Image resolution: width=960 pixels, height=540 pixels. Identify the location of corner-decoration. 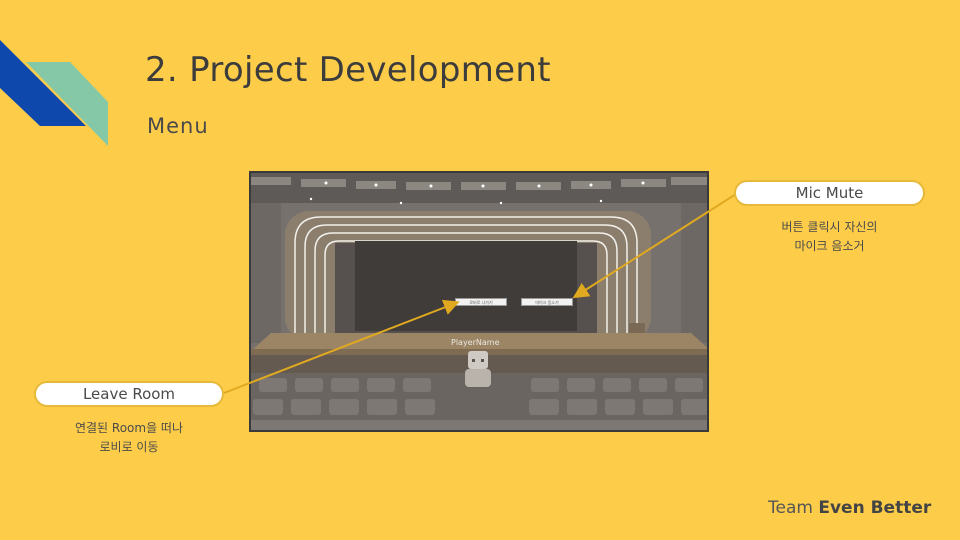
(54, 93).